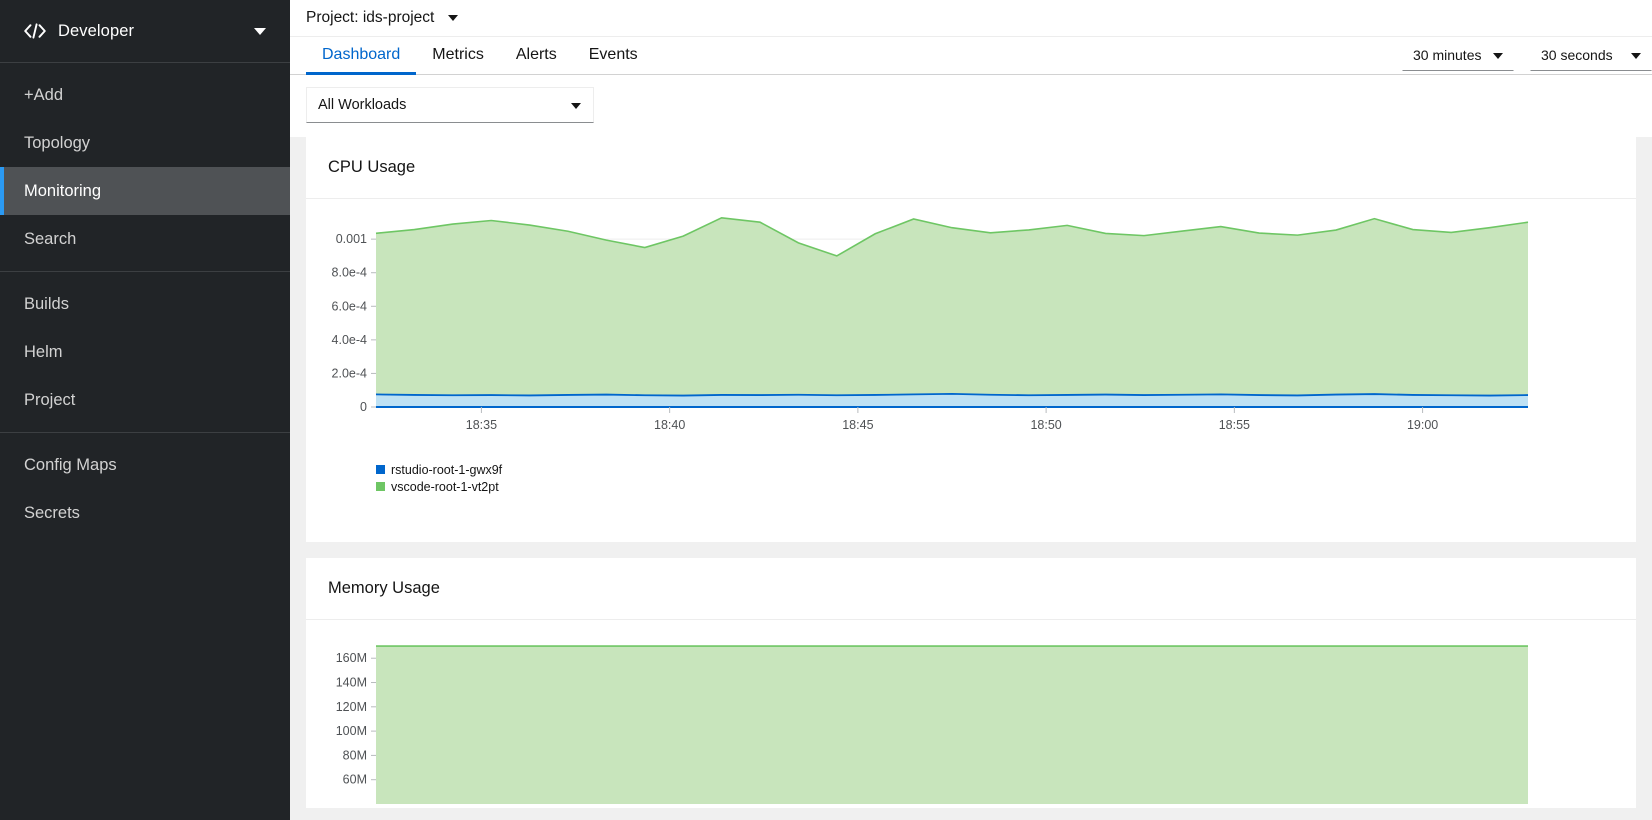 This screenshot has width=1652, height=820. I want to click on nav-group-primary: +Add Topology Monitoring Search, so click(145, 167).